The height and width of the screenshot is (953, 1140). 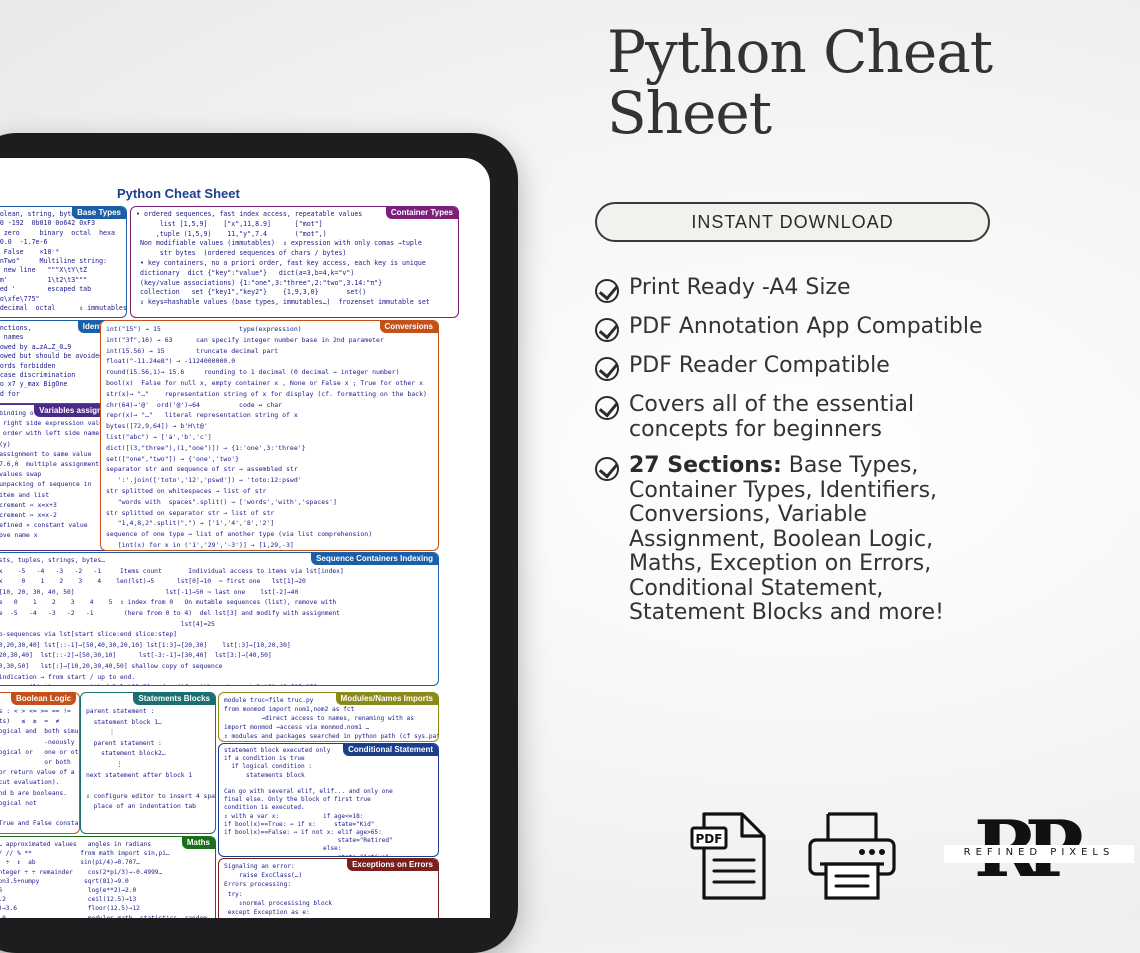 I want to click on feature-item: PDF Reader Compatible, so click(x=860, y=367).